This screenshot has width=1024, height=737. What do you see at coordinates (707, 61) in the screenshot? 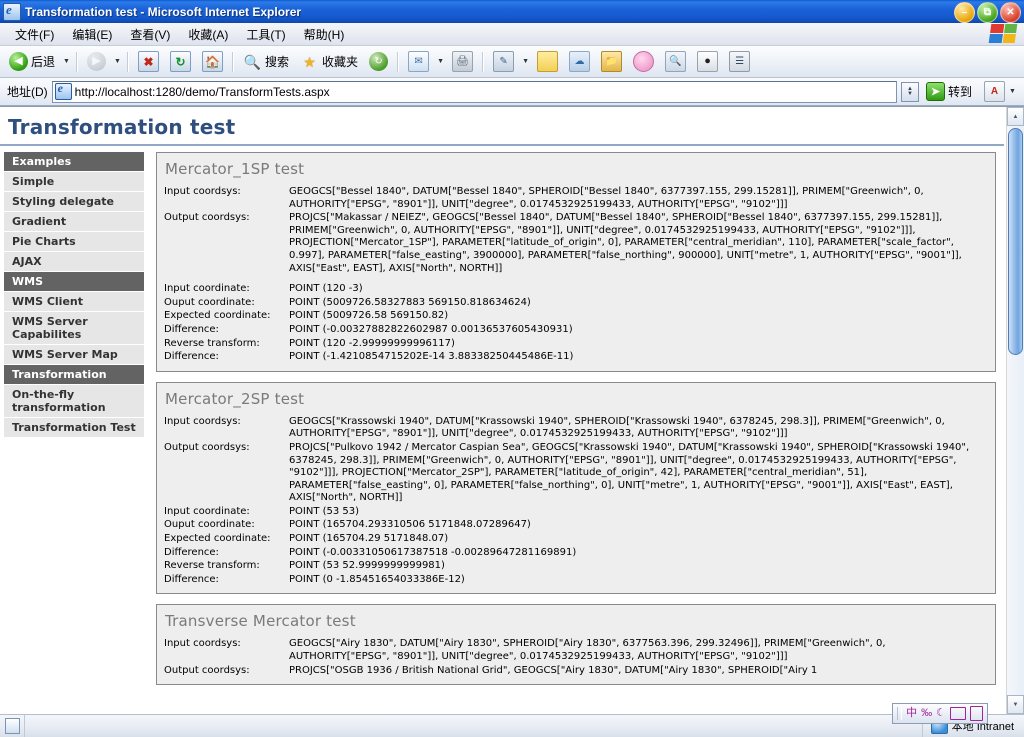
I see `qq-button: ●` at bounding box center [707, 61].